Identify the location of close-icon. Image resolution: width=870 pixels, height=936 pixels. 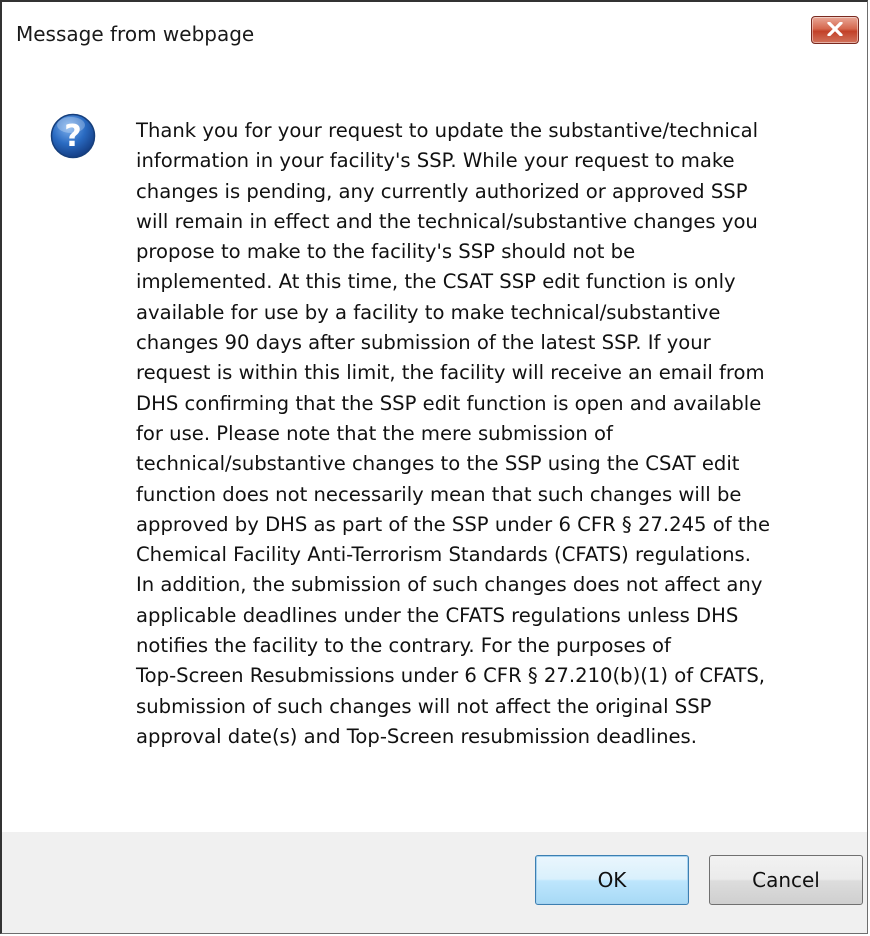
(835, 29).